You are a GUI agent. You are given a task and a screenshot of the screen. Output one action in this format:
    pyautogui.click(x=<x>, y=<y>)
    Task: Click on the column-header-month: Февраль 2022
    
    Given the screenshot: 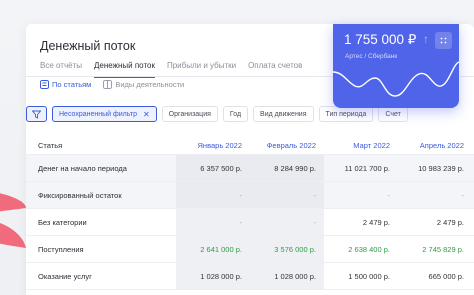 What is the action you would take?
    pyautogui.click(x=287, y=145)
    